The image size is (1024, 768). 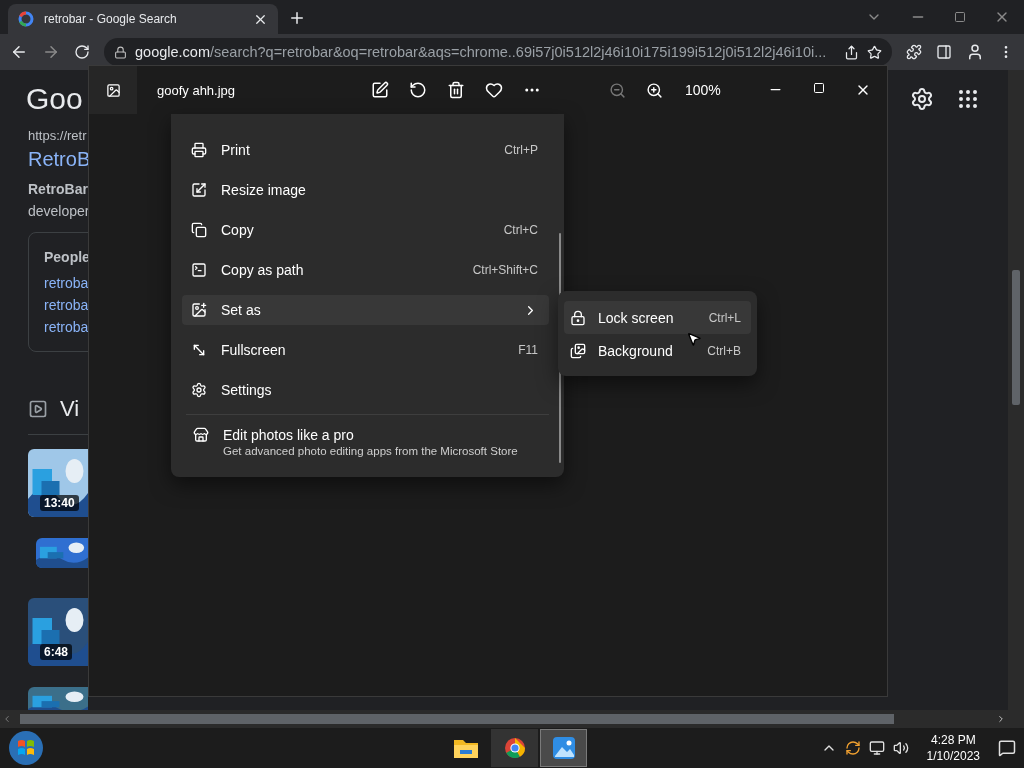 What do you see at coordinates (67, 257) in the screenshot?
I see `card-title: People` at bounding box center [67, 257].